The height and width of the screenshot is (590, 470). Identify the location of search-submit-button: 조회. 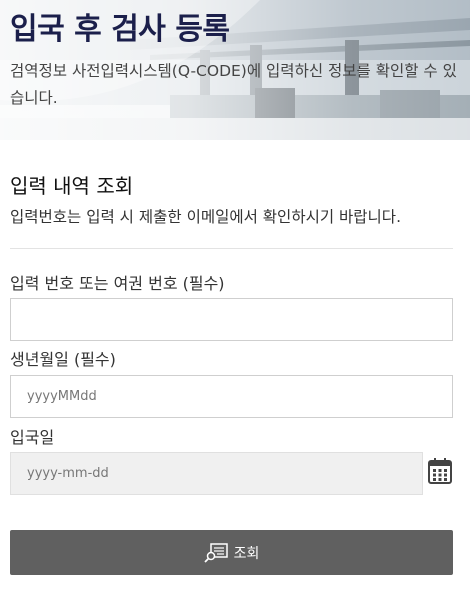
(231, 552).